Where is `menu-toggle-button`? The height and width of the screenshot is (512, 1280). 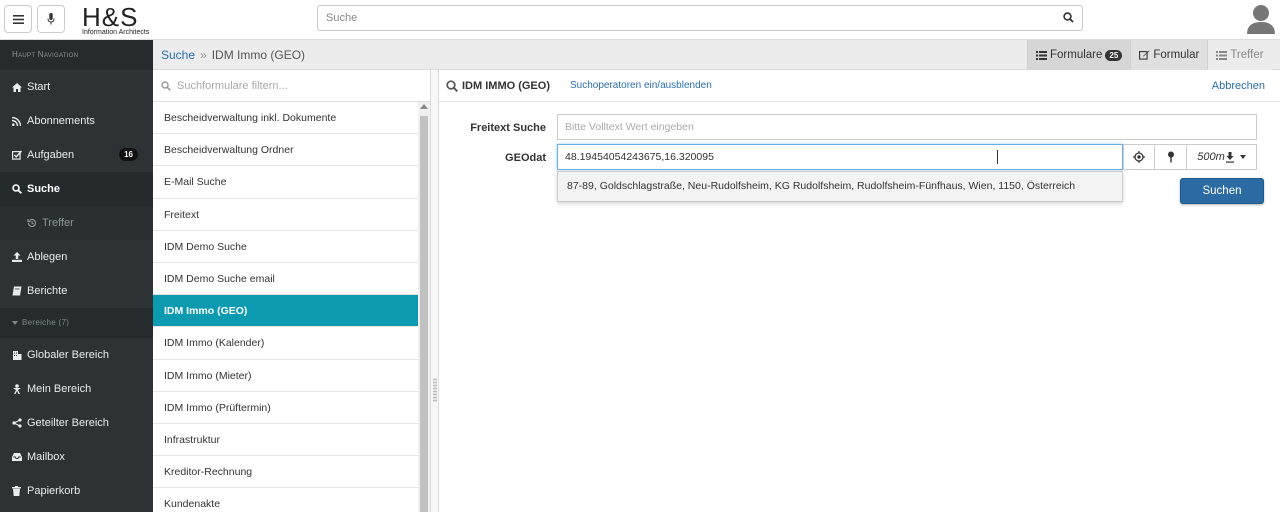
menu-toggle-button is located at coordinates (18, 19).